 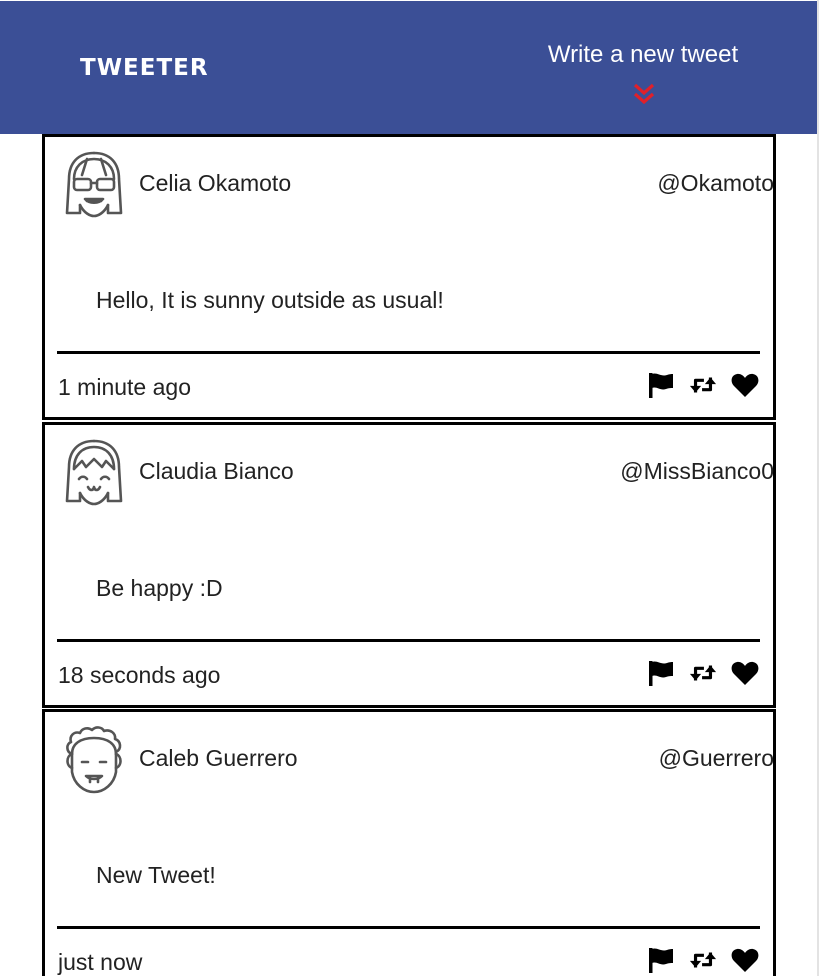 I want to click on double-chevron-down-icon, so click(x=644, y=95).